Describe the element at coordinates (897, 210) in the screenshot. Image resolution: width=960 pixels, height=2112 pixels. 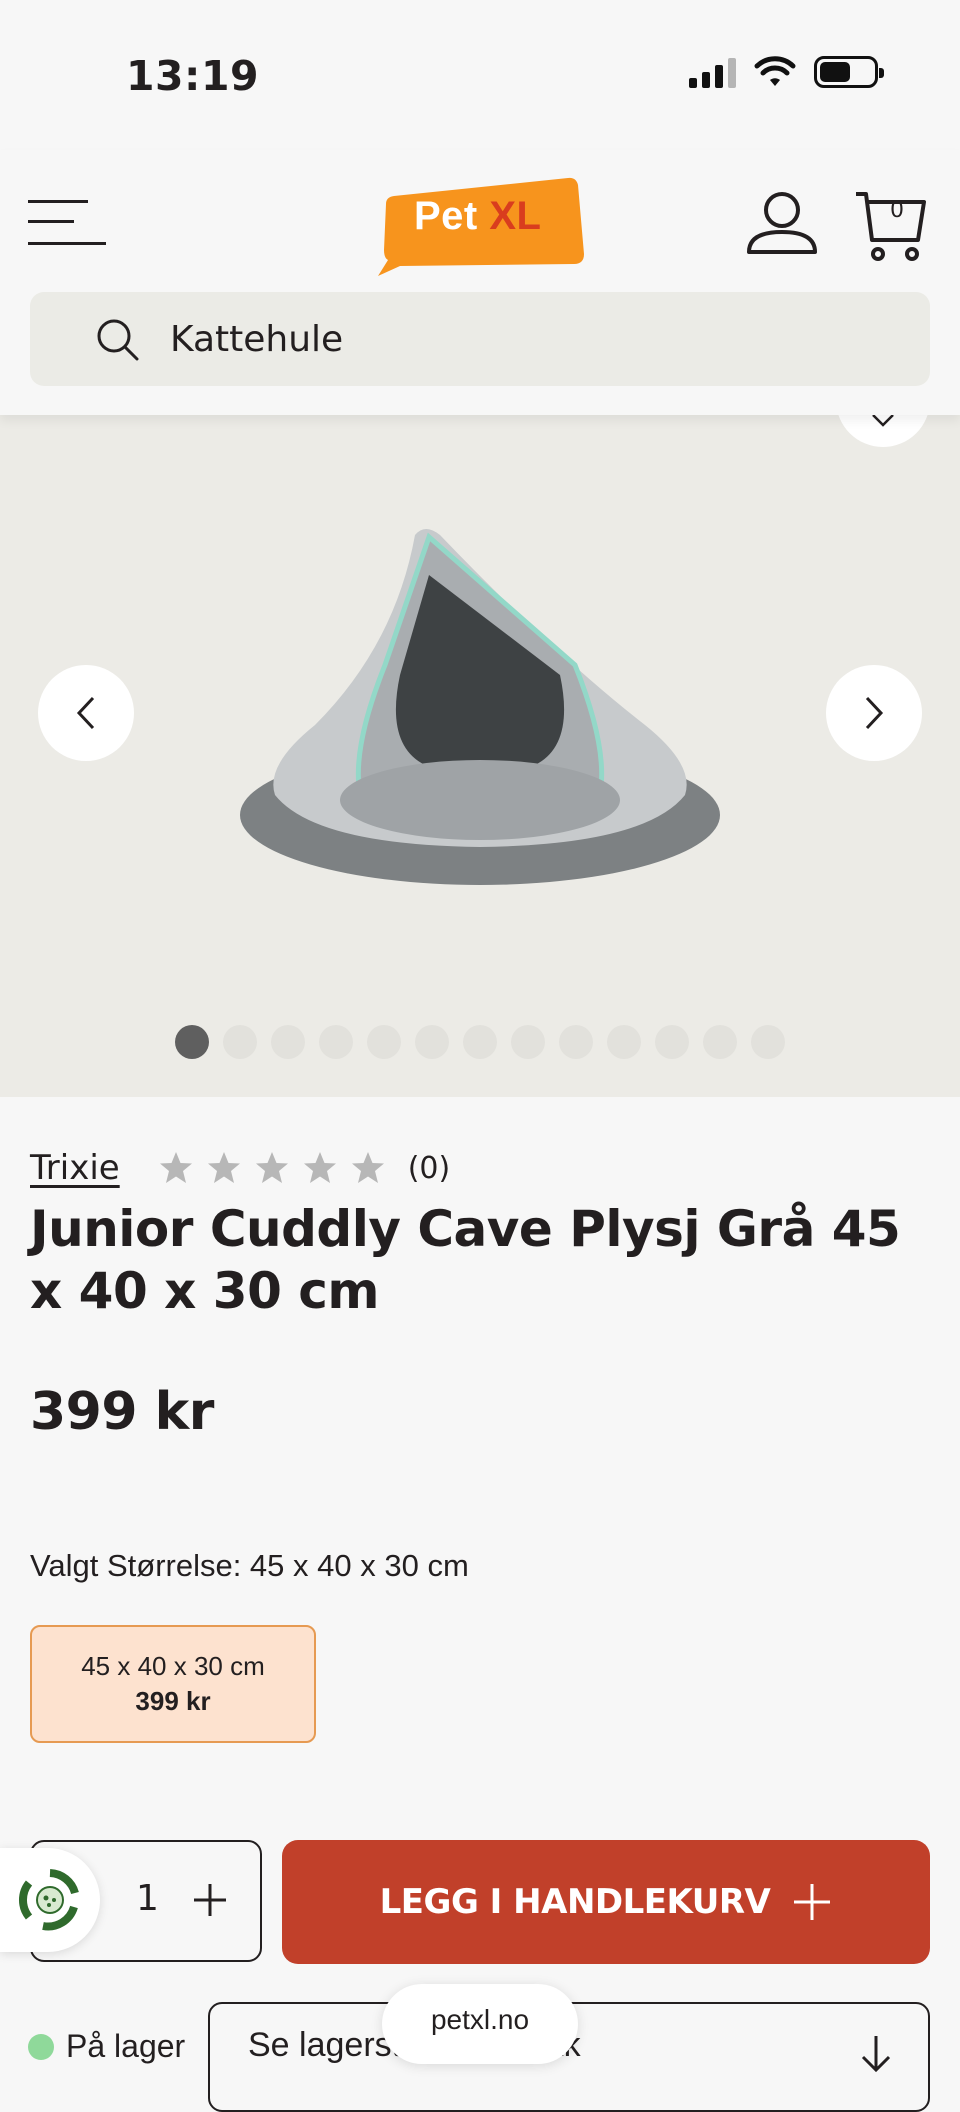
I see `cart-count: 0` at that location.